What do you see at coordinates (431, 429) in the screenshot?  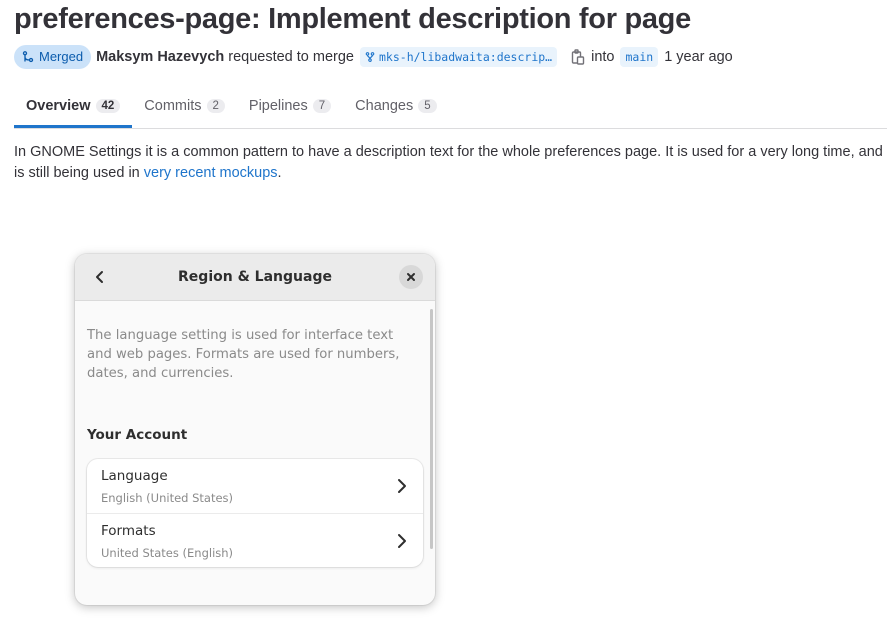 I see `scrollbar` at bounding box center [431, 429].